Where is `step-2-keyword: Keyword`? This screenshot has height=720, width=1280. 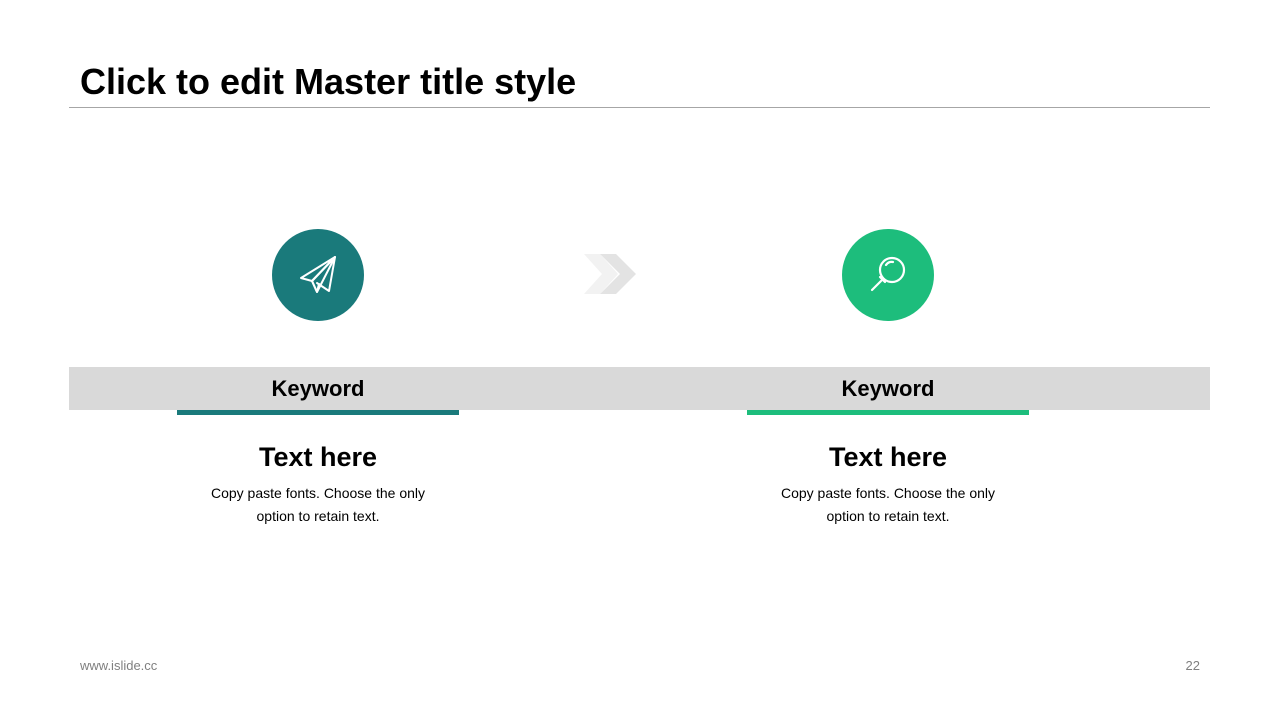 step-2-keyword: Keyword is located at coordinates (888, 388).